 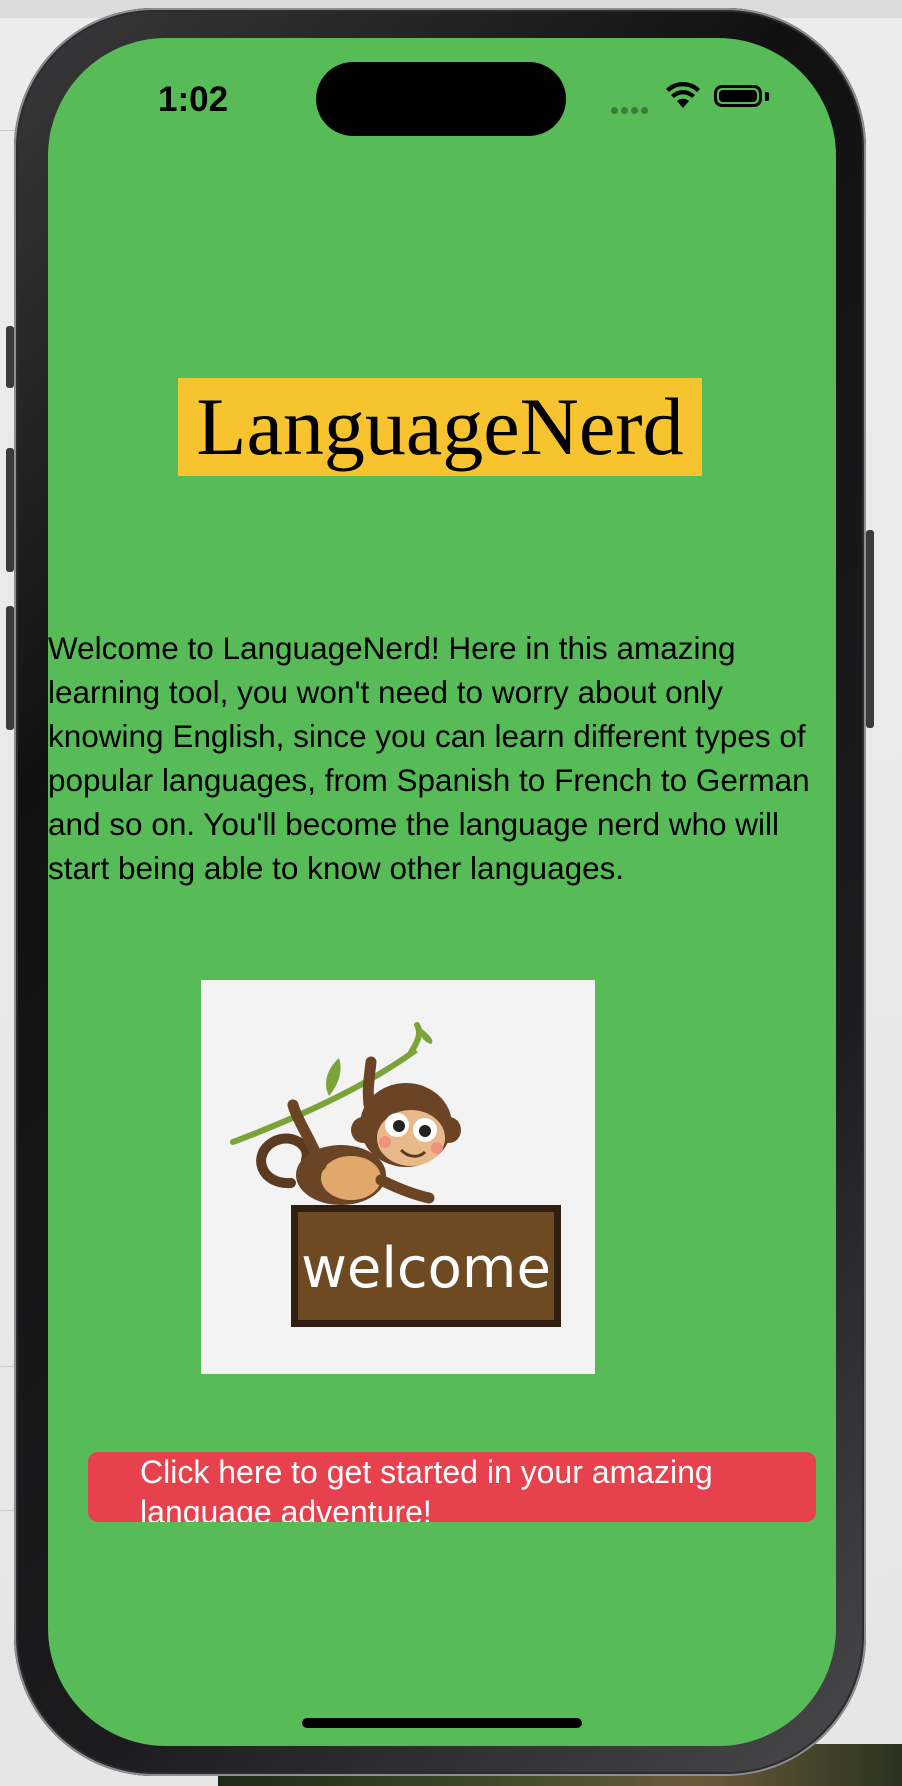 What do you see at coordinates (738, 96) in the screenshot?
I see `battery-icon` at bounding box center [738, 96].